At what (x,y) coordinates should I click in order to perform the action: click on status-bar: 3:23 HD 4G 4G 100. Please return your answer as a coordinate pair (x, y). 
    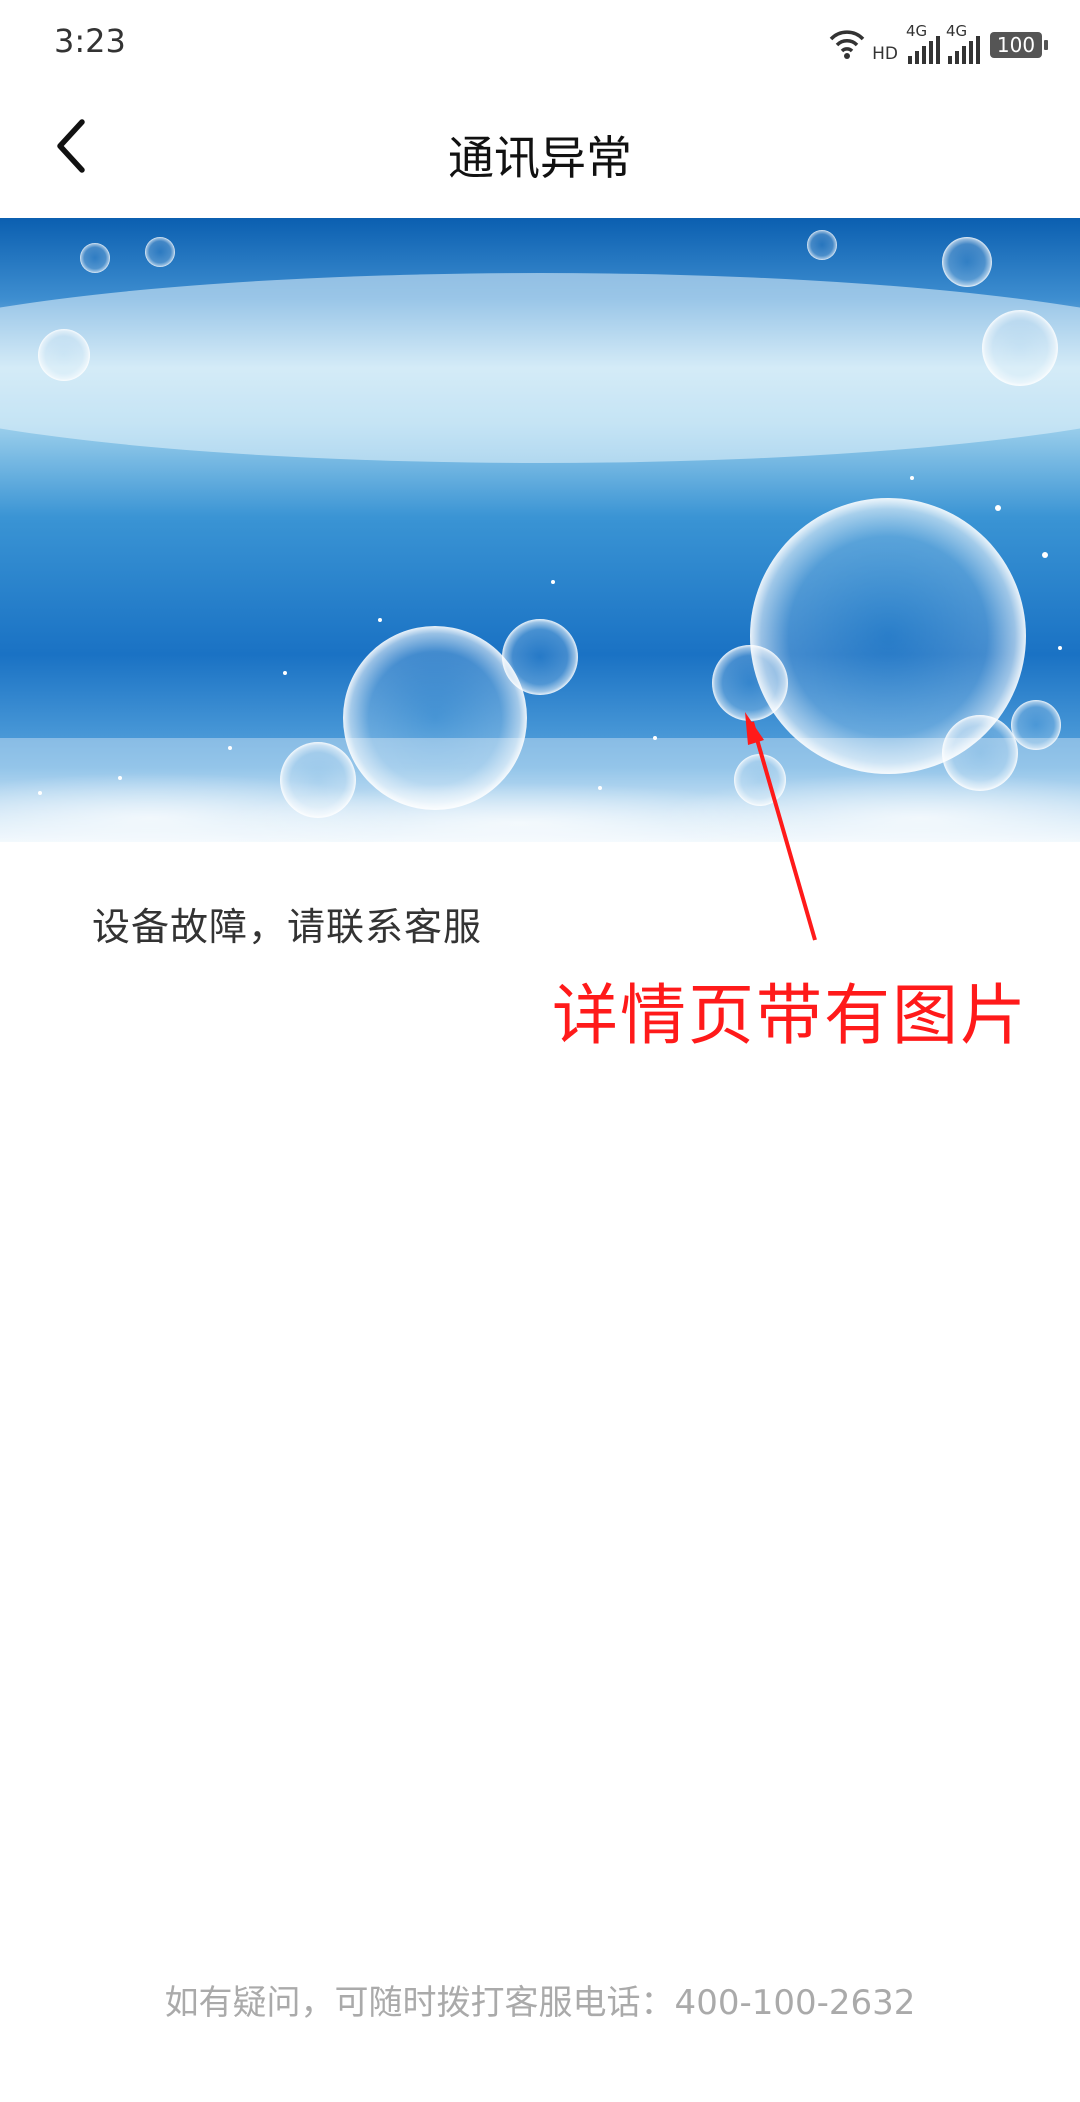
    Looking at the image, I should click on (540, 44).